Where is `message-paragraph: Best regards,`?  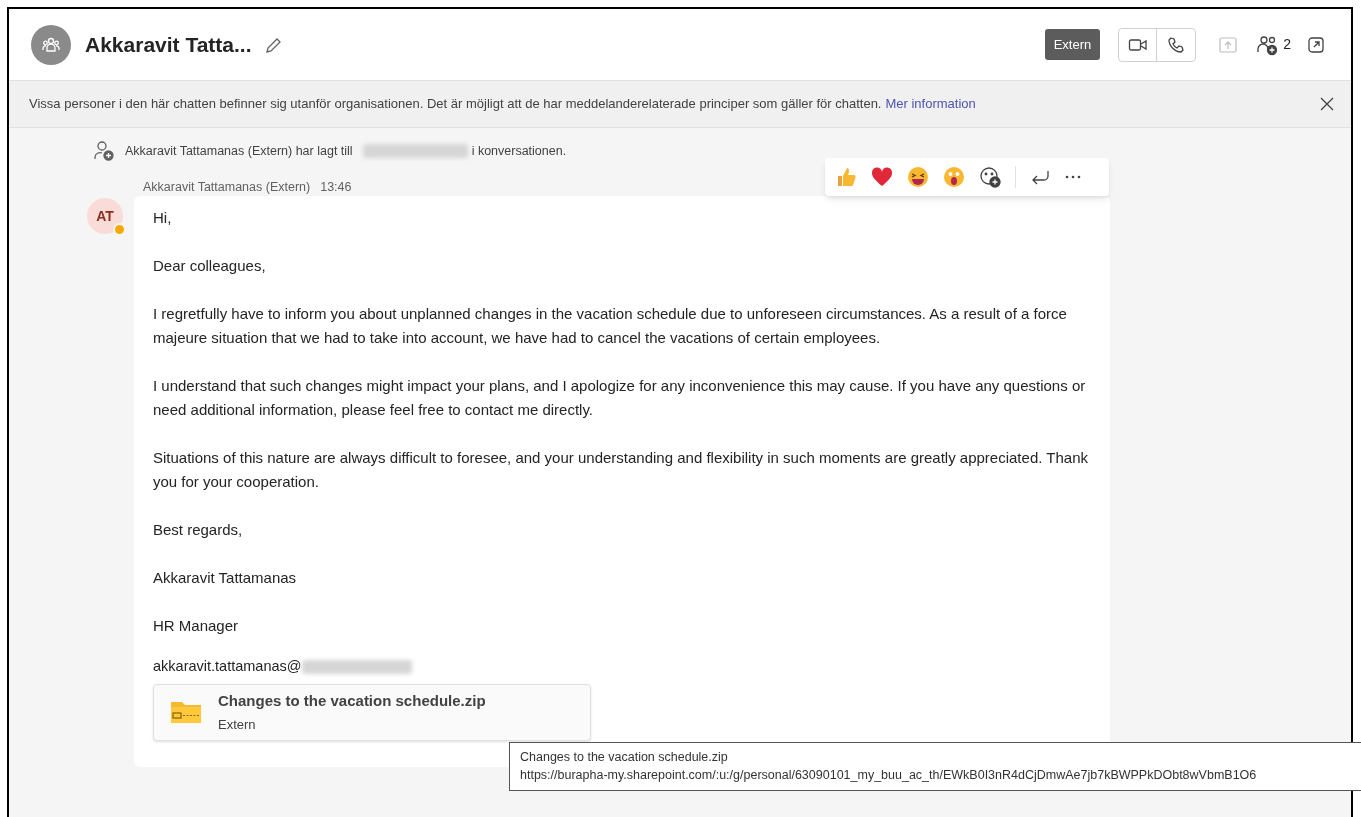 message-paragraph: Best regards, is located at coordinates (198, 530).